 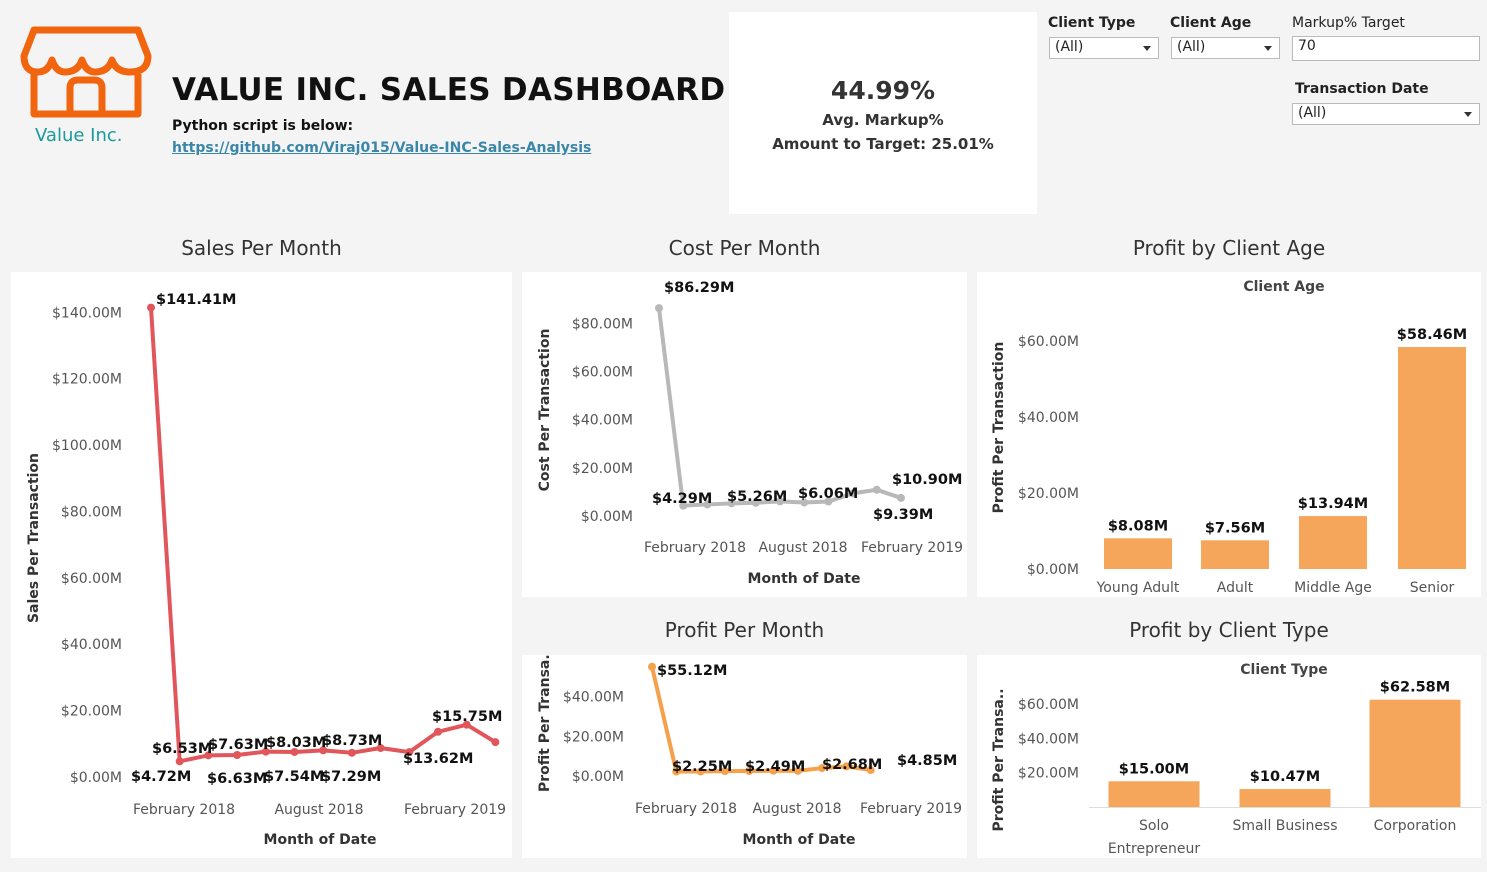 I want to click on data-label: $7.29M, so click(x=351, y=777).